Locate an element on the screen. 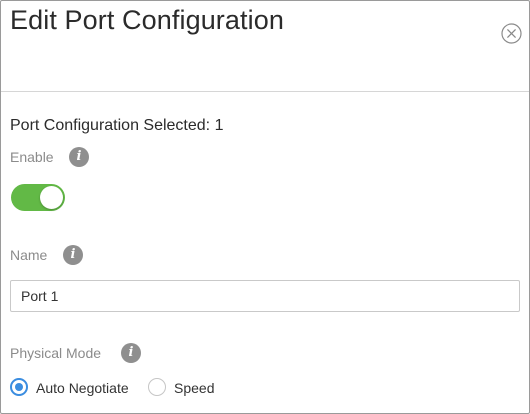 The width and height of the screenshot is (530, 414). radio-selected-icon is located at coordinates (19, 387).